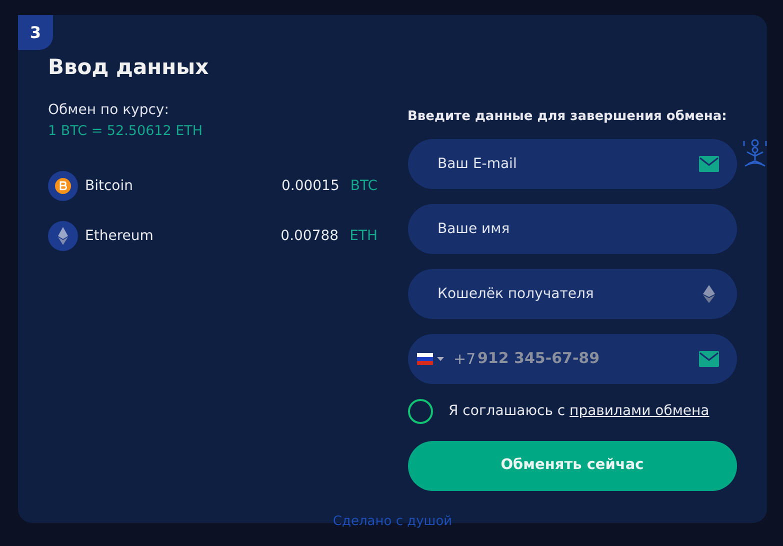 This screenshot has width=783, height=546. Describe the element at coordinates (572, 229) in the screenshot. I see `input-field: Ваше имя` at that location.